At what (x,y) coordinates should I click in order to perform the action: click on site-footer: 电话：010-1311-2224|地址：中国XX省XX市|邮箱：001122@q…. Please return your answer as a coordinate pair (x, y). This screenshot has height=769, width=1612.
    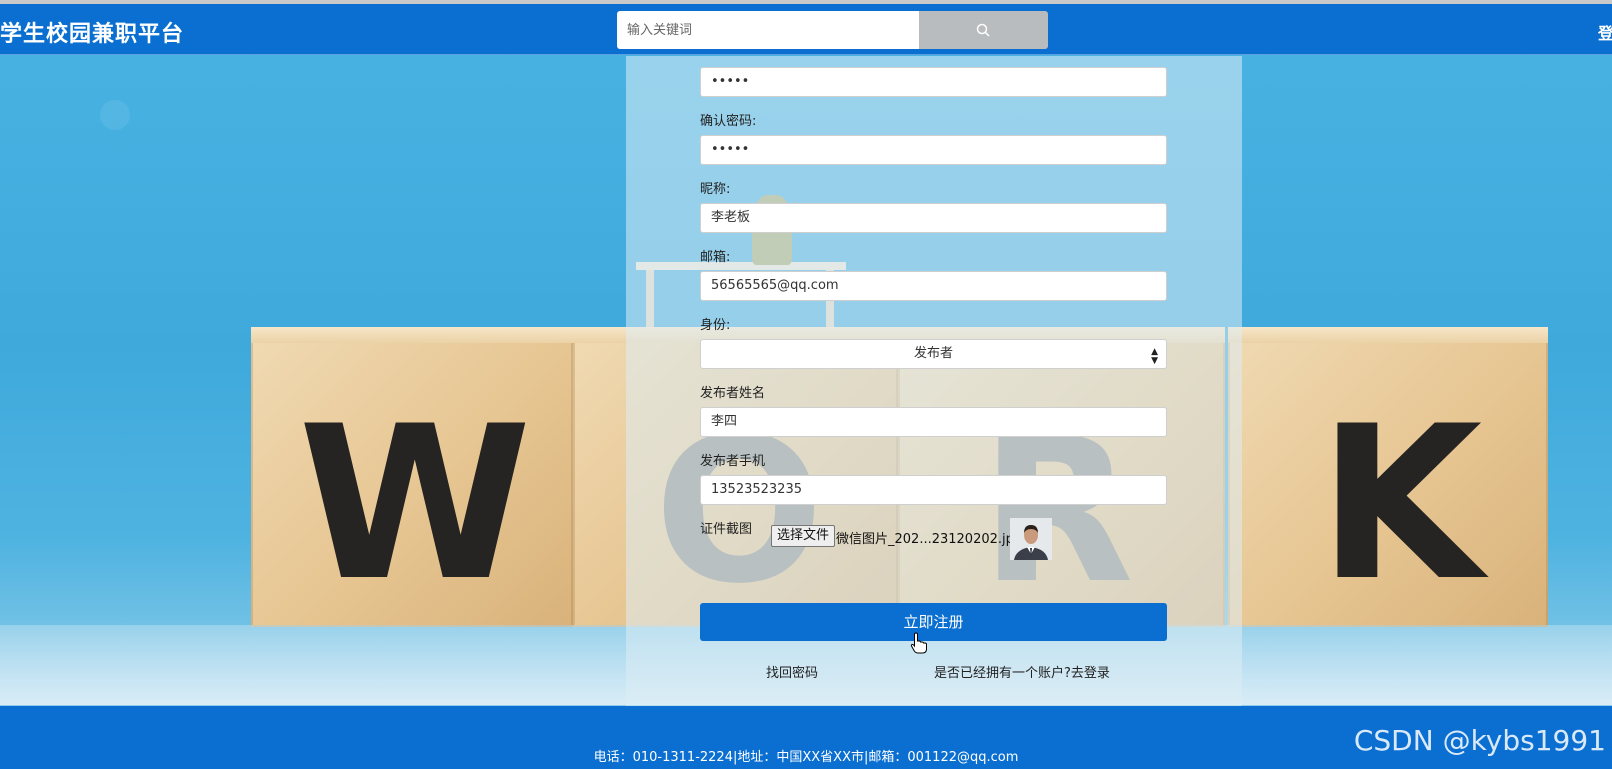
    Looking at the image, I should click on (806, 737).